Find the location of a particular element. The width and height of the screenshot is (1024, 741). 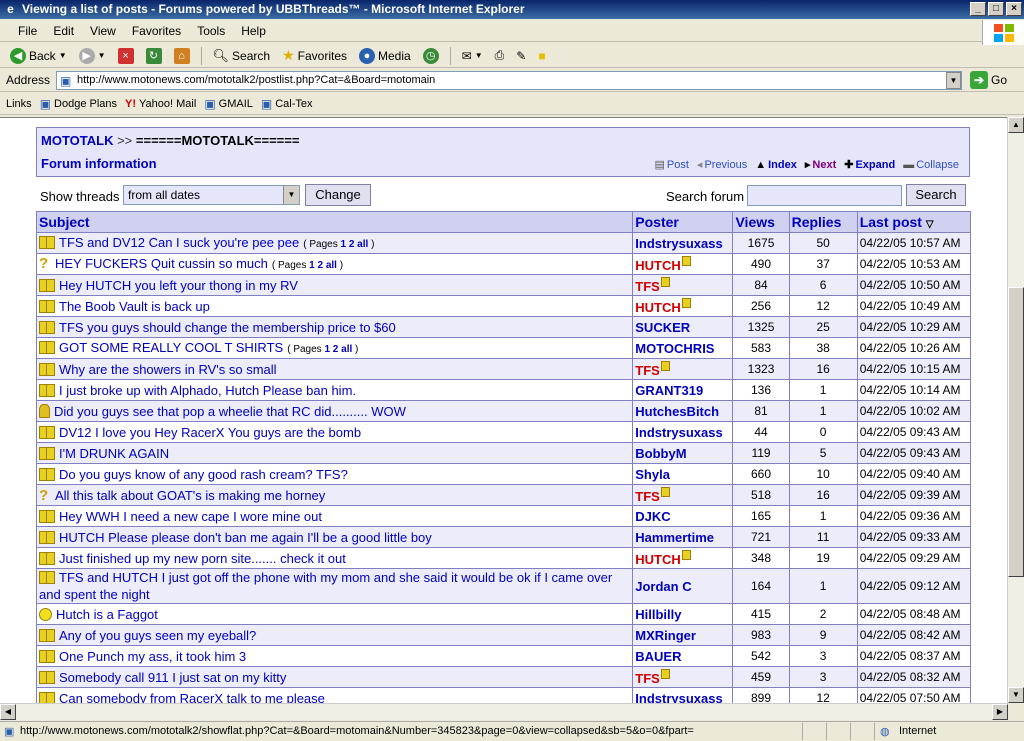

poster-link: BAUER is located at coordinates (658, 656).